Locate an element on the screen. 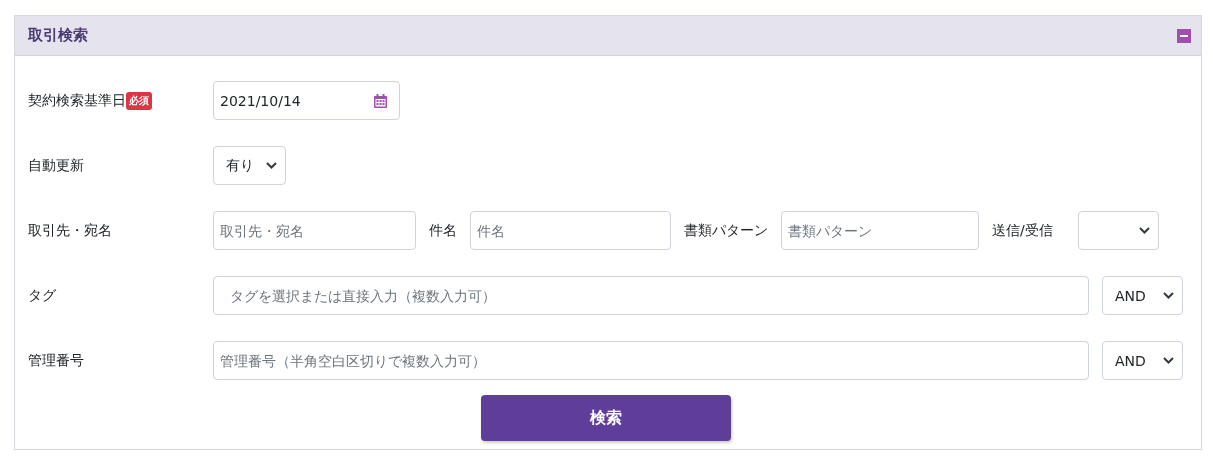  collapse-button is located at coordinates (1184, 35).